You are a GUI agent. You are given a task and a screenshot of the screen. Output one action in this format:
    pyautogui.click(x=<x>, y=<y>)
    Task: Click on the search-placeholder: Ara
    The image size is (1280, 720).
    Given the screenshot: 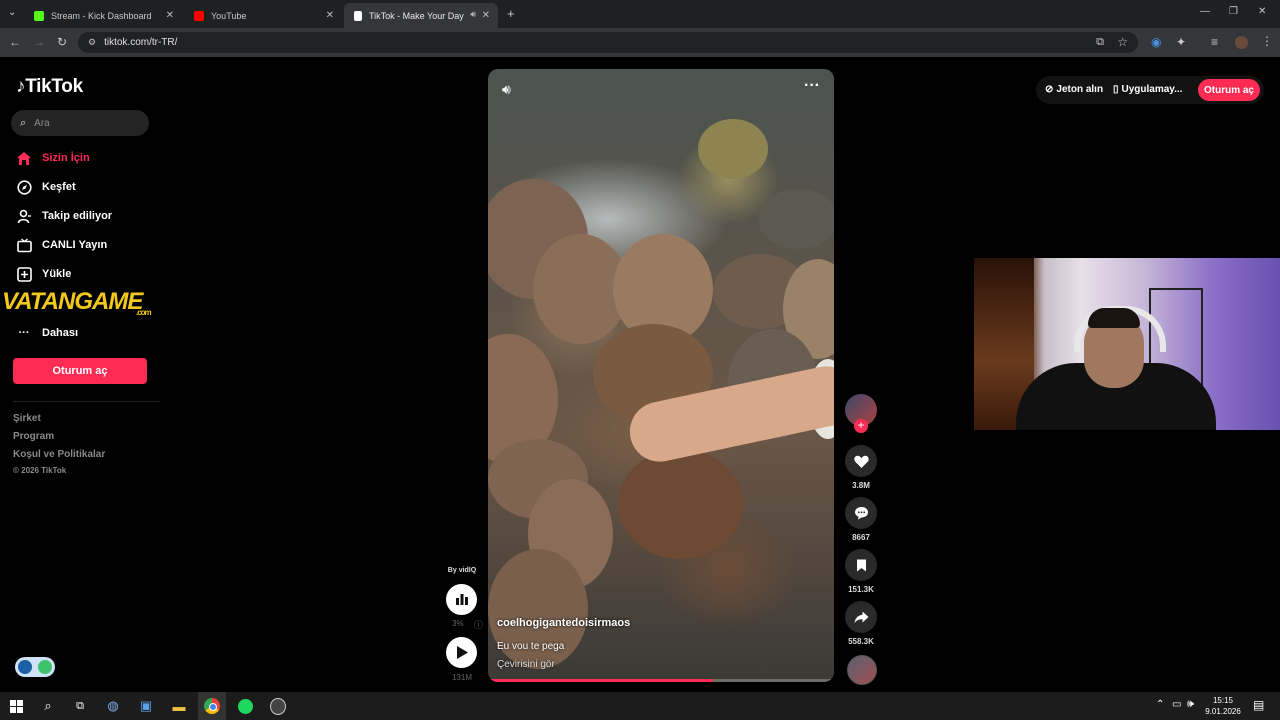 What is the action you would take?
    pyautogui.click(x=42, y=123)
    